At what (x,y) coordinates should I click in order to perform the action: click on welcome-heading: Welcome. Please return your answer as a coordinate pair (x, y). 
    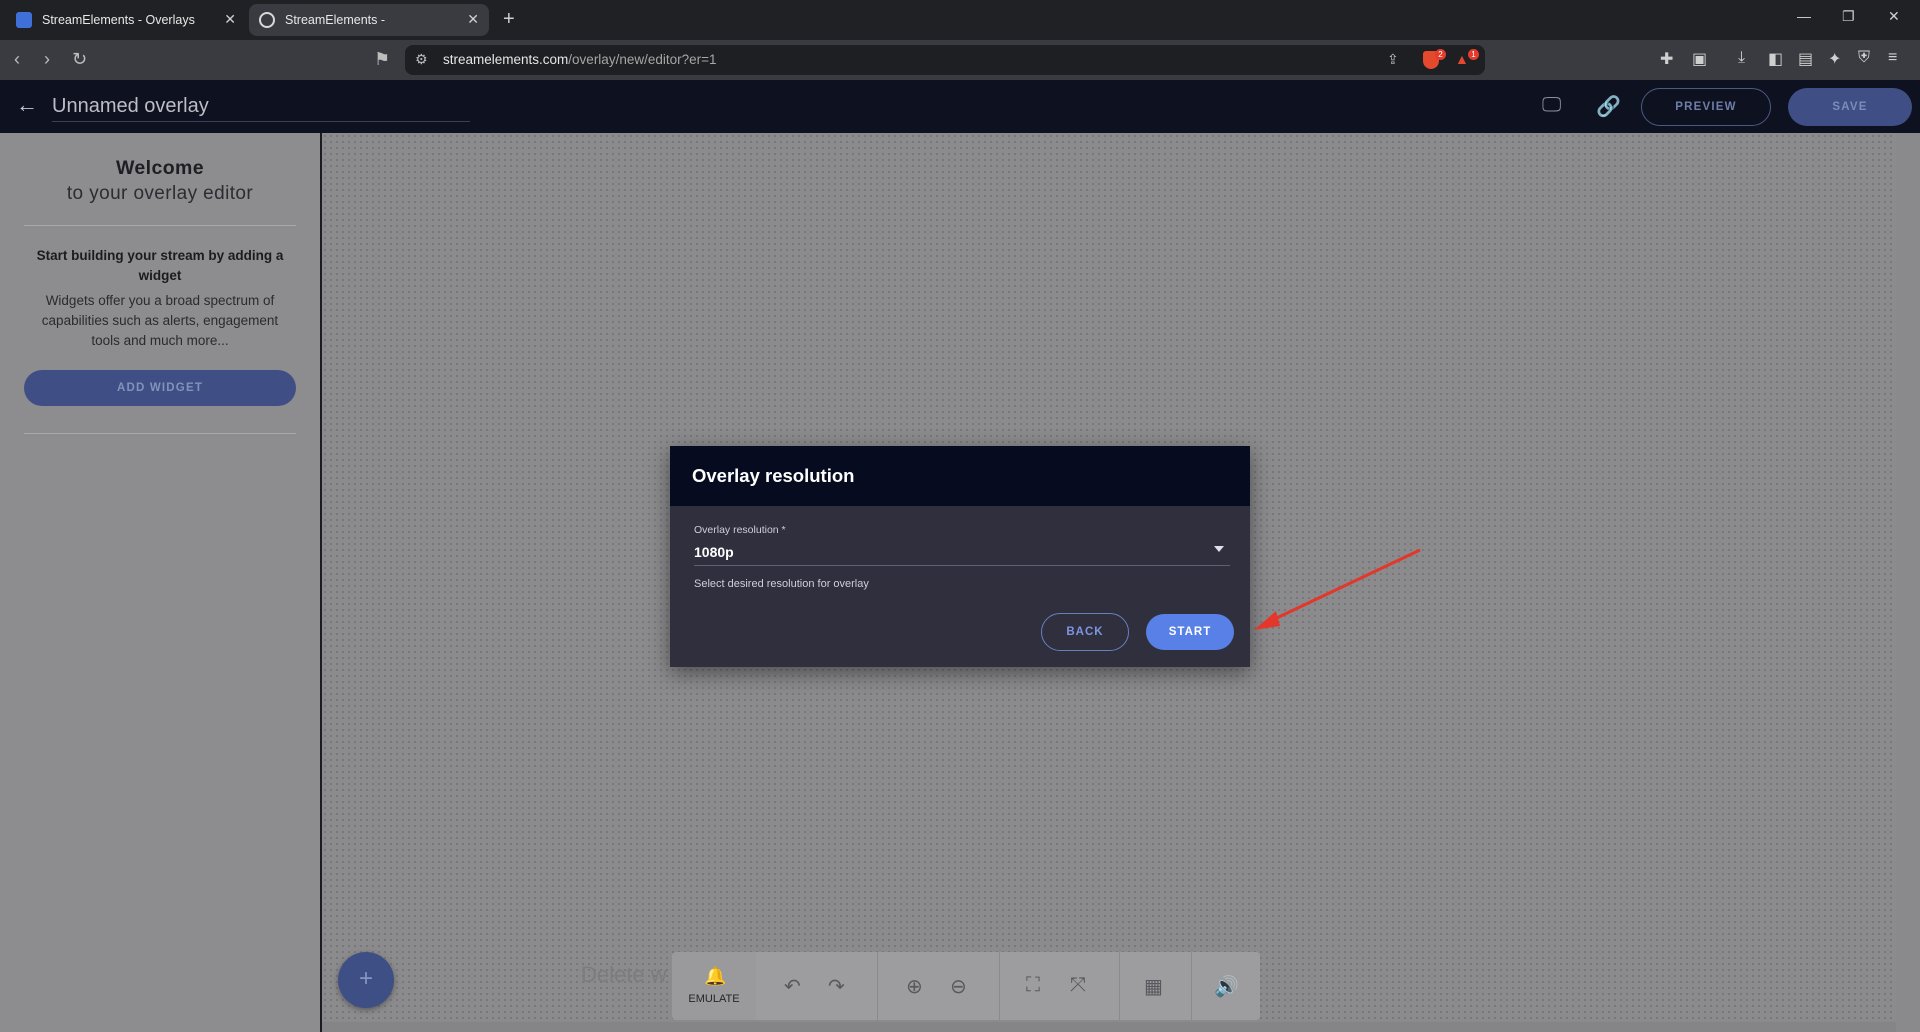
    Looking at the image, I should click on (160, 168).